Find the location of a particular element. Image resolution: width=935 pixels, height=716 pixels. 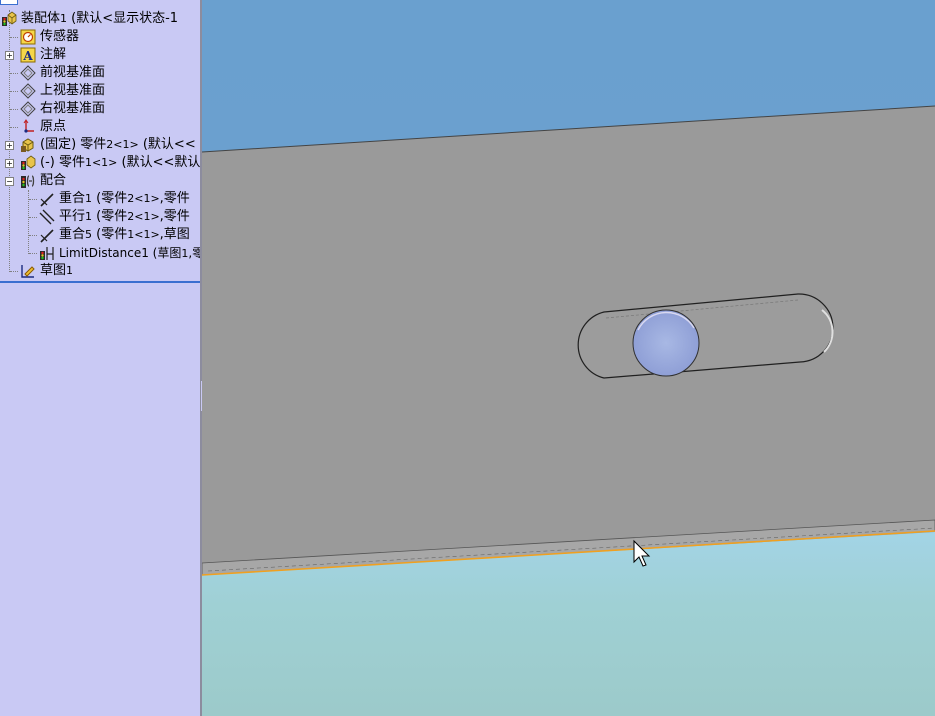

tree-item-front-plane: 前视基准面 is located at coordinates (100, 73).